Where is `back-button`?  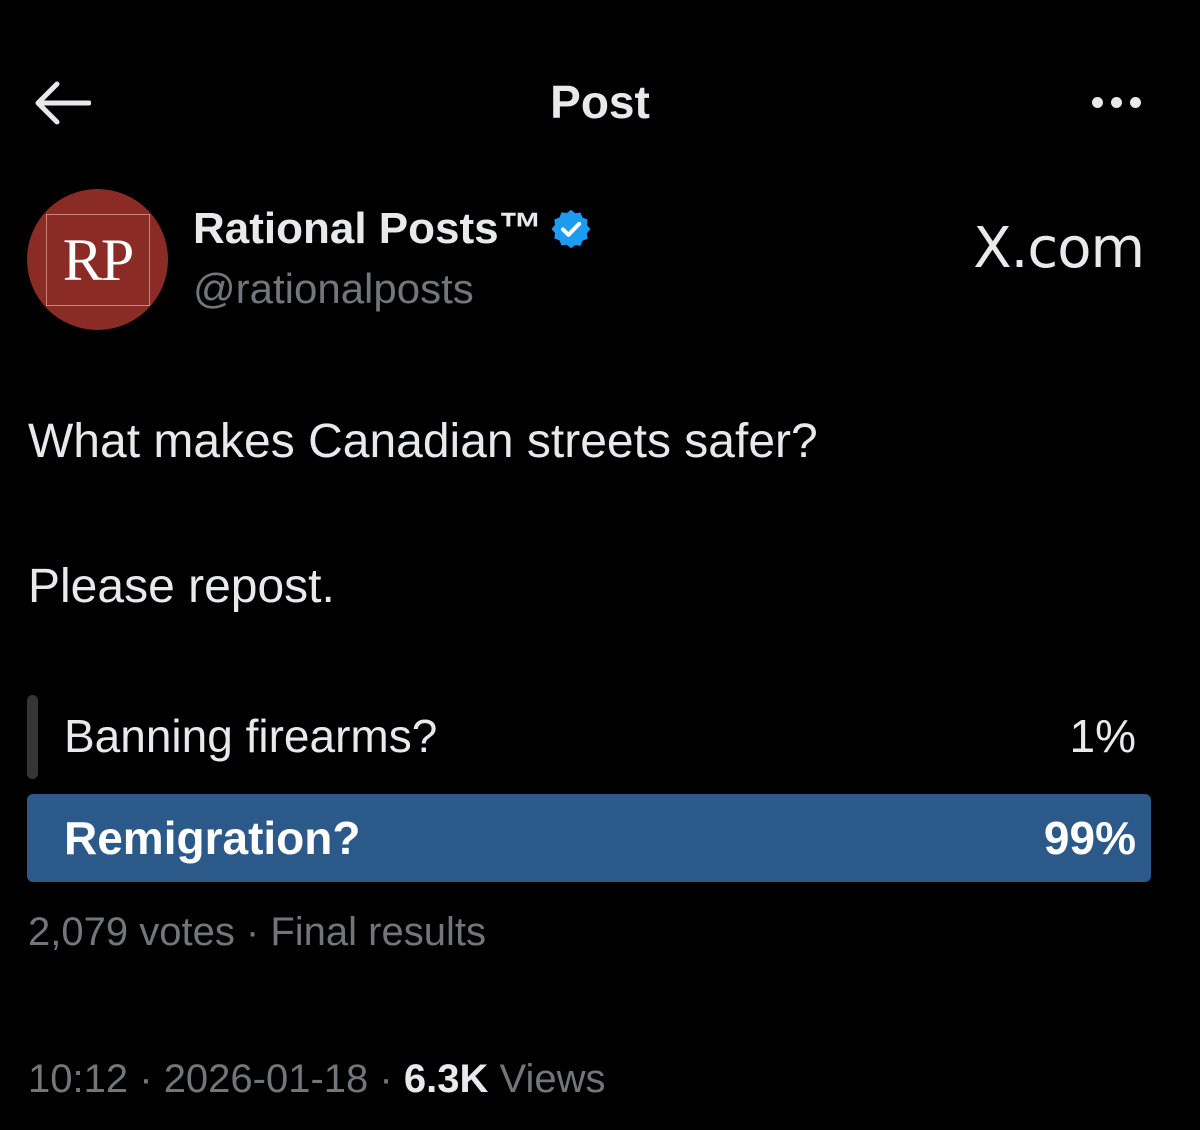
back-button is located at coordinates (62, 103).